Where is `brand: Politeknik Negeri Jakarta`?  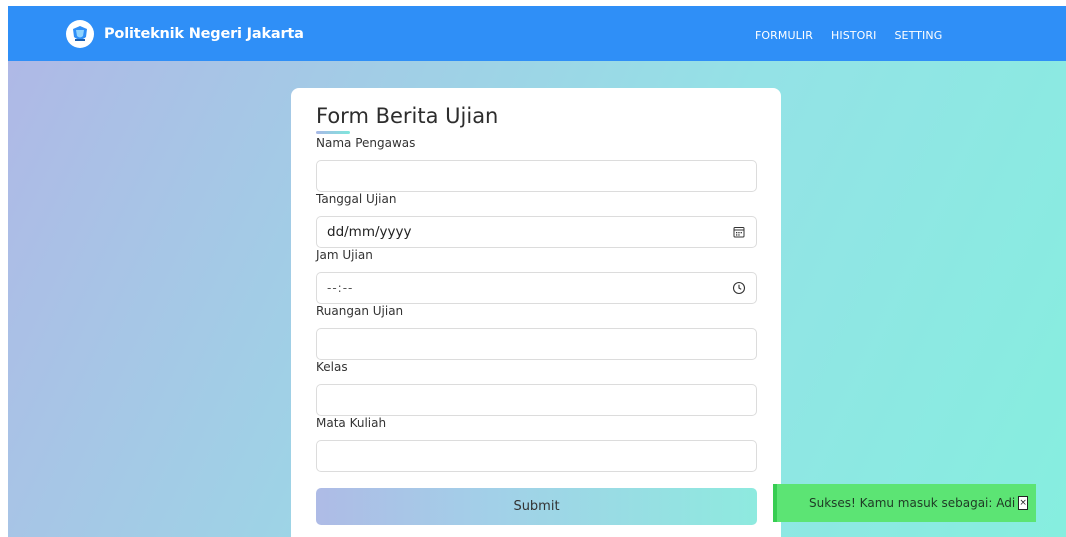 brand: Politeknik Negeri Jakarta is located at coordinates (185, 34).